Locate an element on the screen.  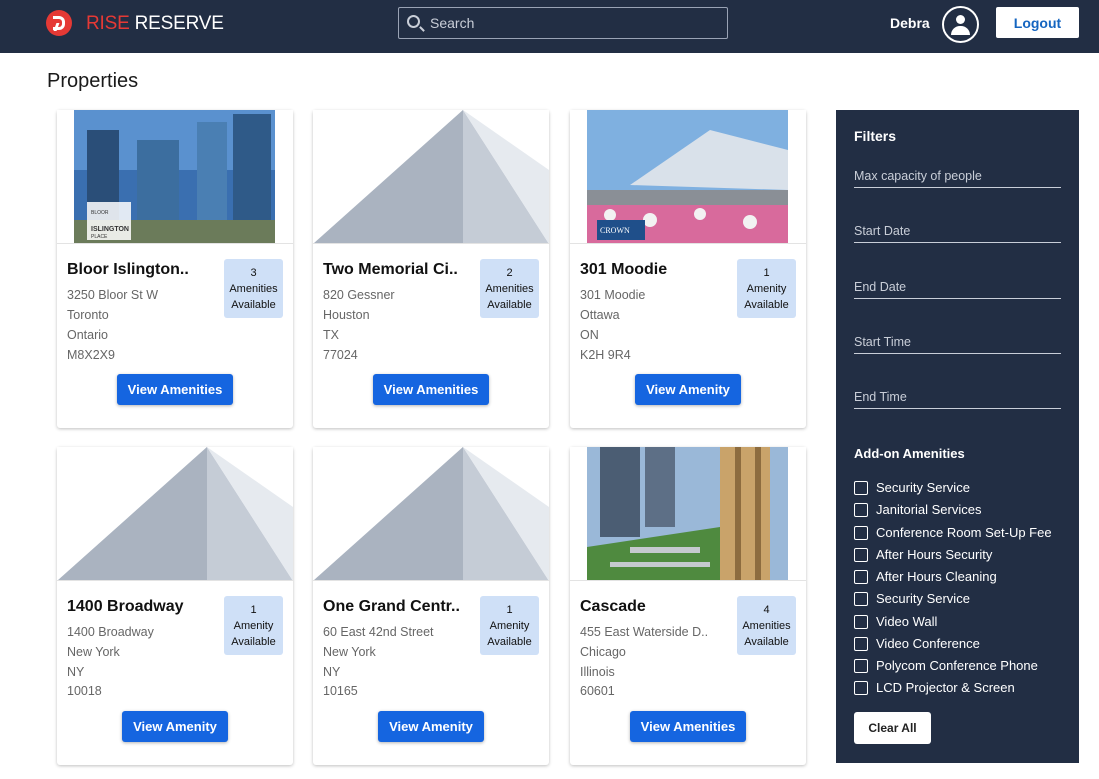
property-address: 455 East Waterside D.. is located at coordinates (644, 632).